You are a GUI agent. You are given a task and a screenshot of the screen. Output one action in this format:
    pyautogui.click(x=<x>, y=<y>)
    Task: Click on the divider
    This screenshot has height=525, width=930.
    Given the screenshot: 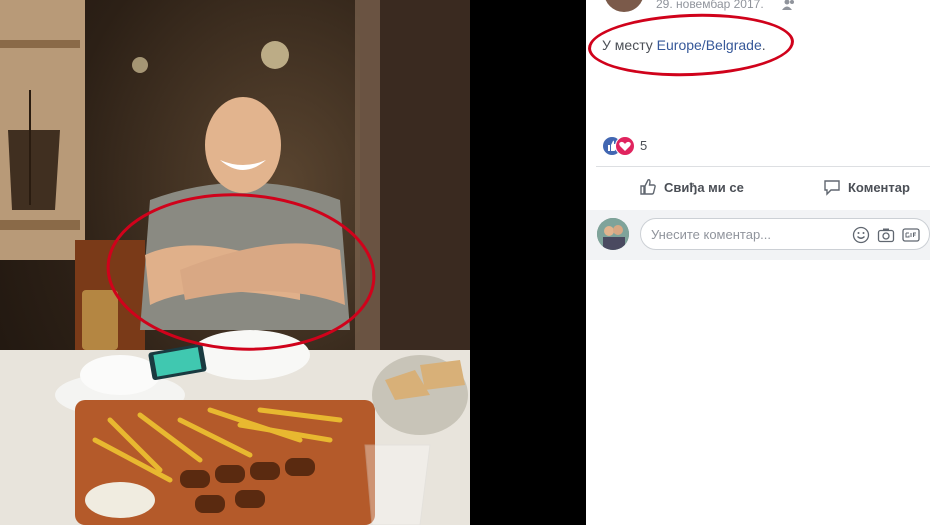 What is the action you would take?
    pyautogui.click(x=763, y=166)
    